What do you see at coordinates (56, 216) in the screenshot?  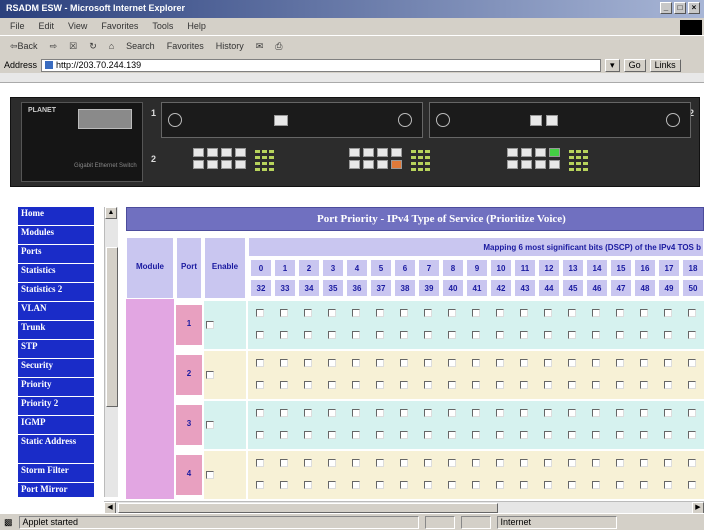 I see `nav-home: Home` at bounding box center [56, 216].